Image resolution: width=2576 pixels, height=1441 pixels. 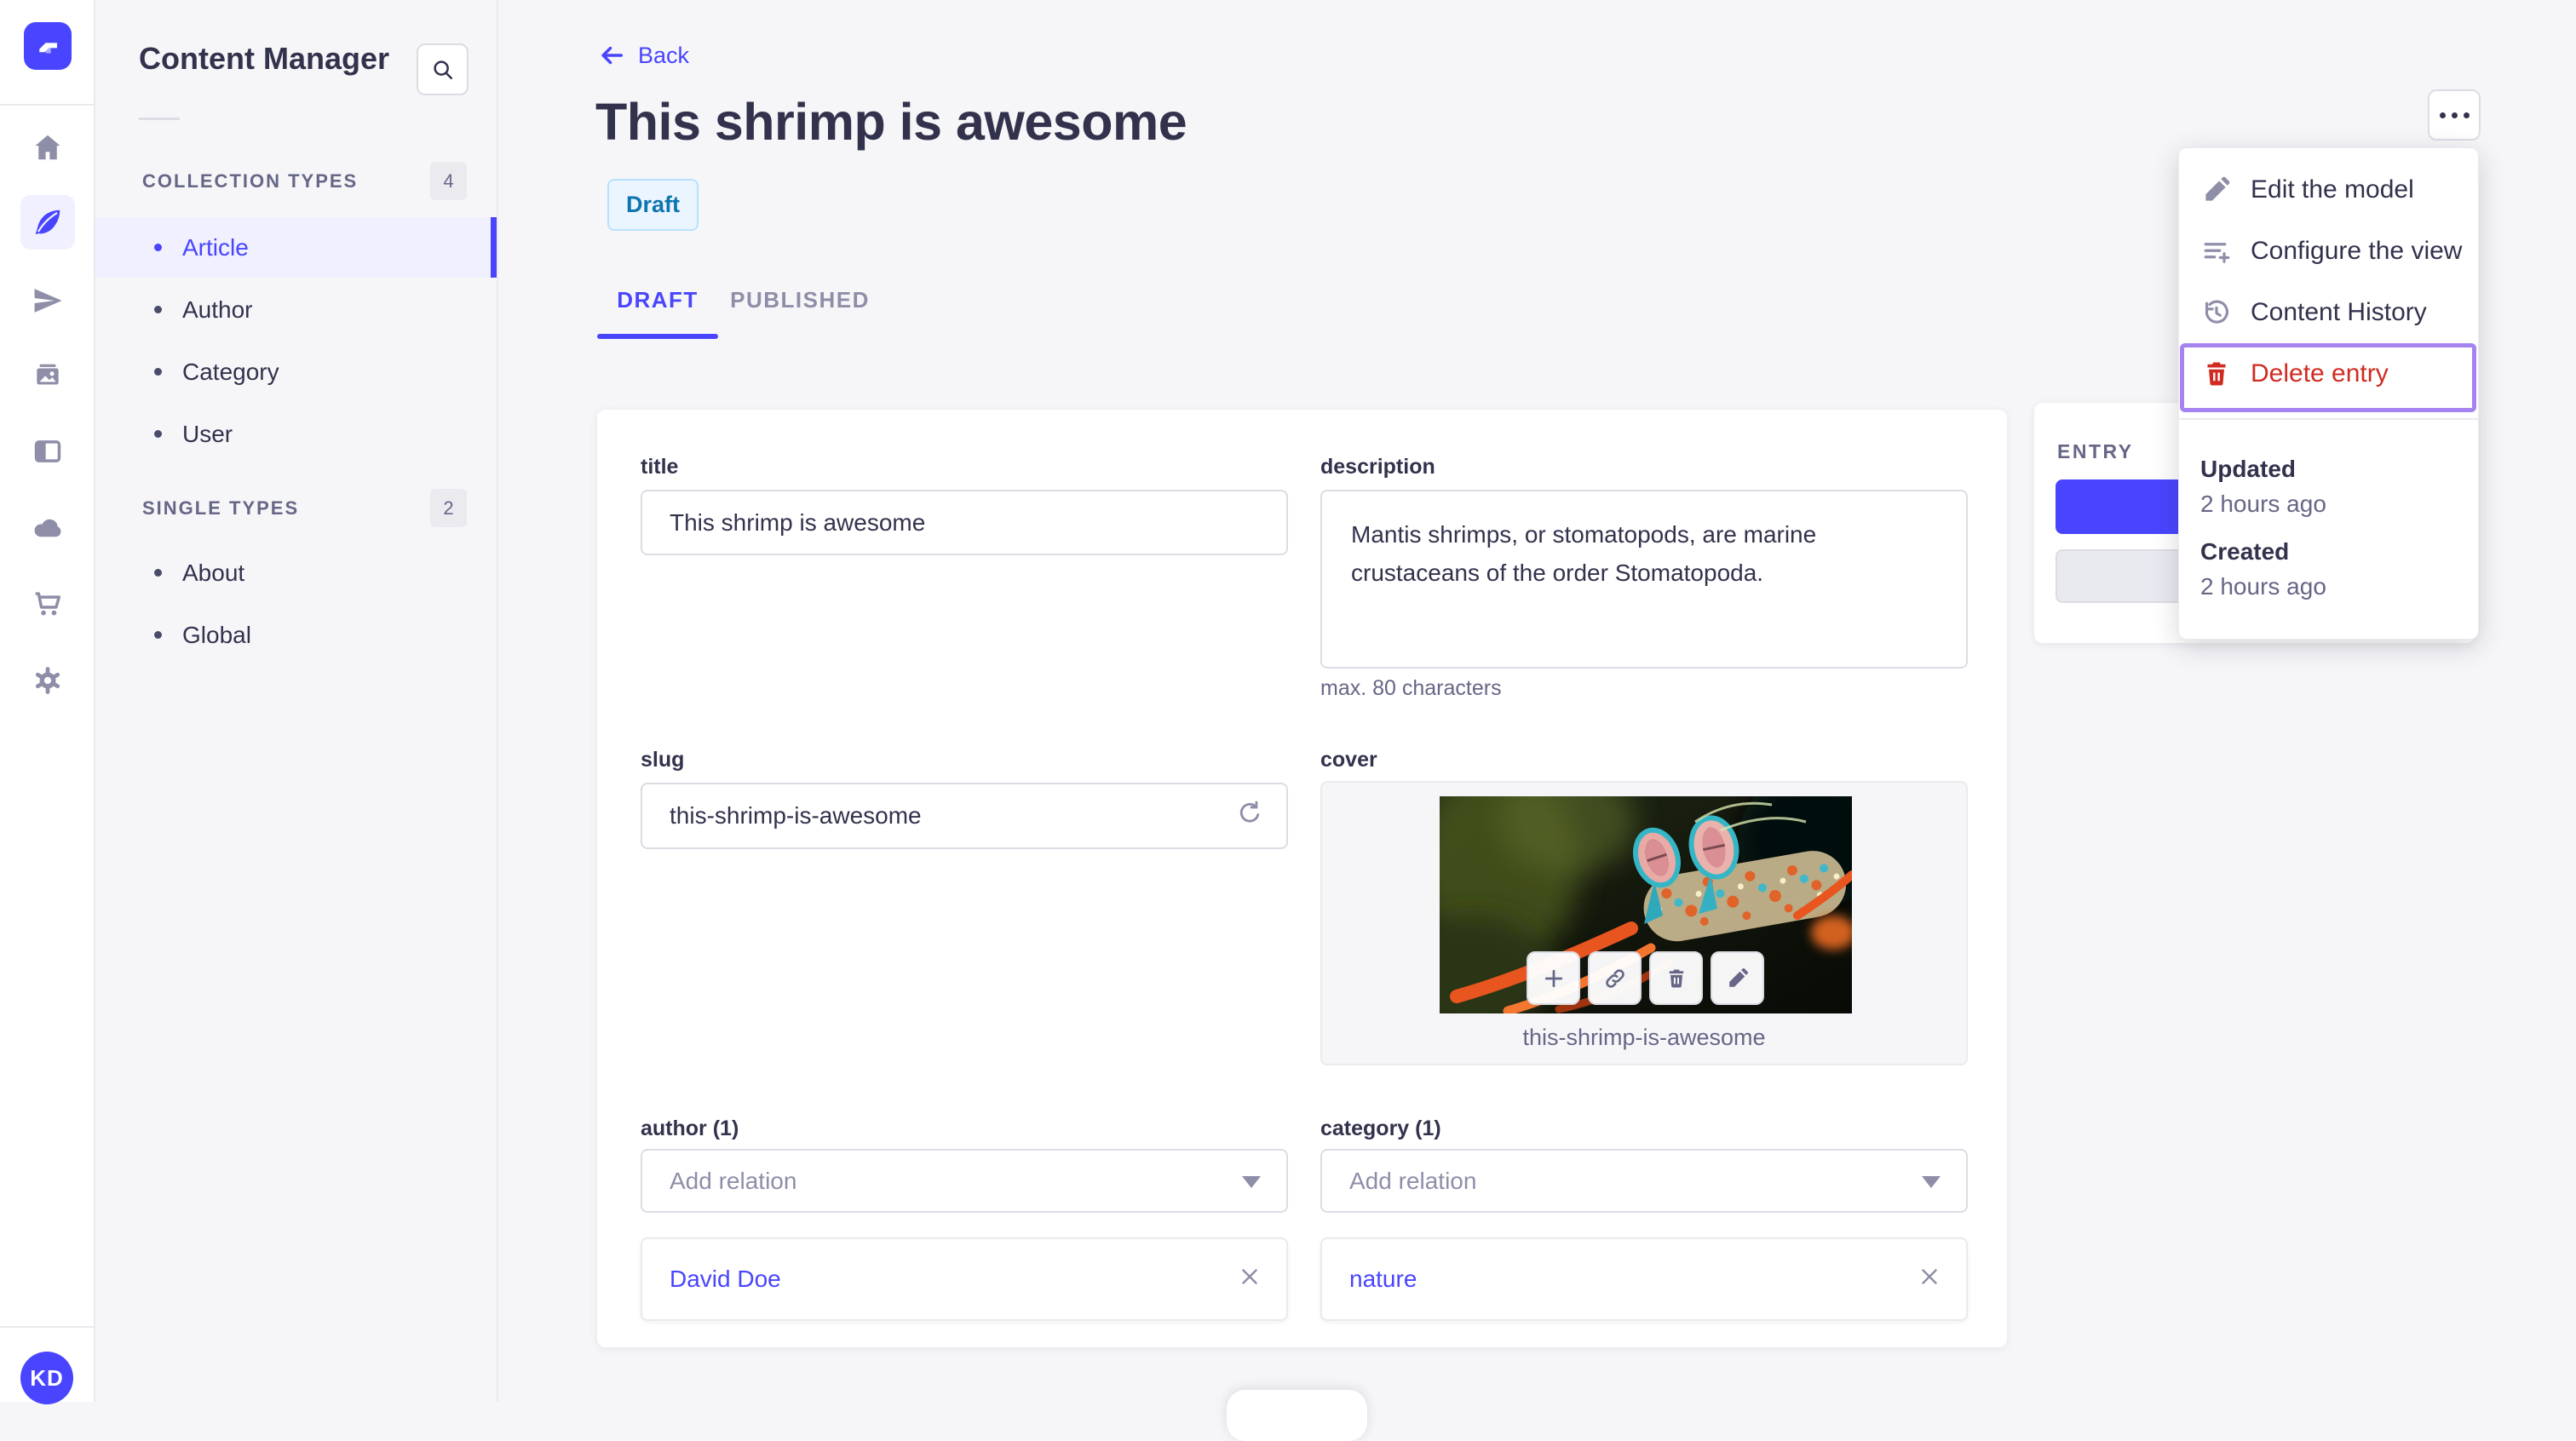 What do you see at coordinates (2217, 253) in the screenshot?
I see `configure-list-icon` at bounding box center [2217, 253].